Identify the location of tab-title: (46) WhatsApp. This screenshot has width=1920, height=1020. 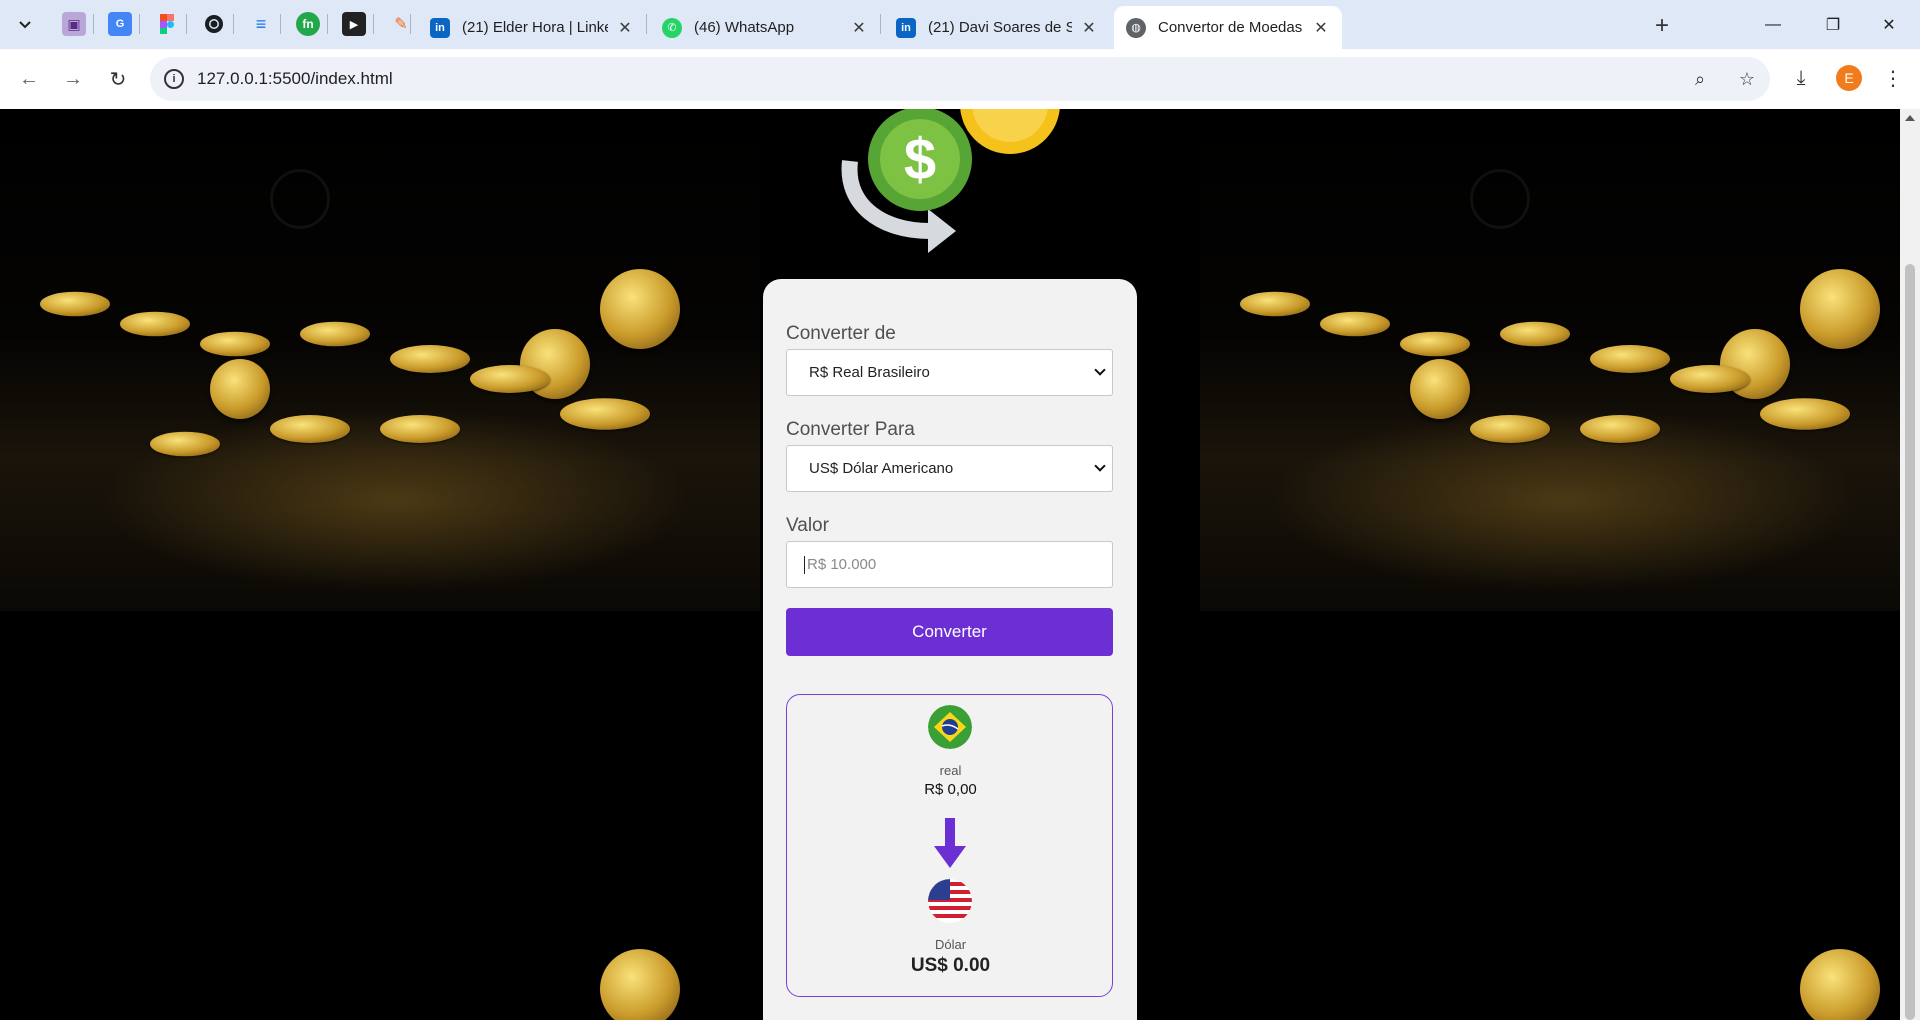
(744, 27).